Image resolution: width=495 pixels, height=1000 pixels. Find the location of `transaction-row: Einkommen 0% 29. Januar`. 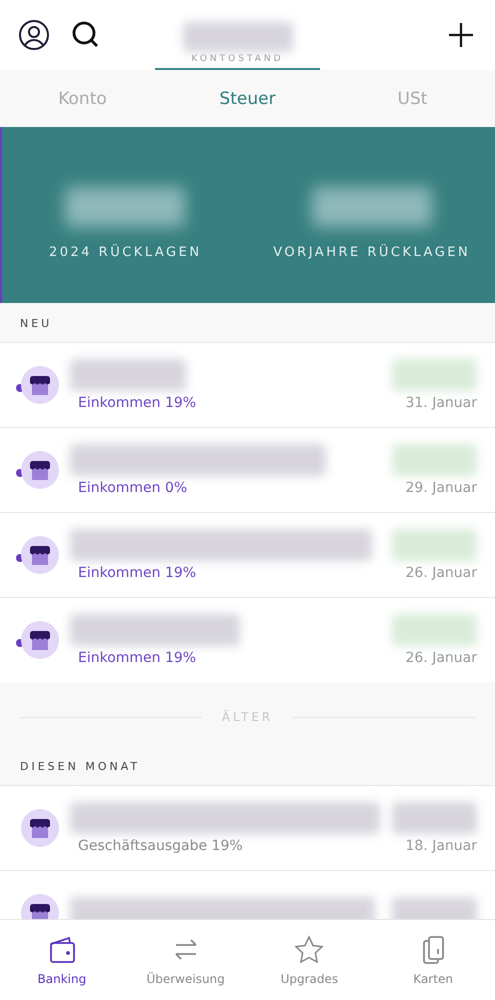

transaction-row: Einkommen 0% 29. Januar is located at coordinates (247, 469).